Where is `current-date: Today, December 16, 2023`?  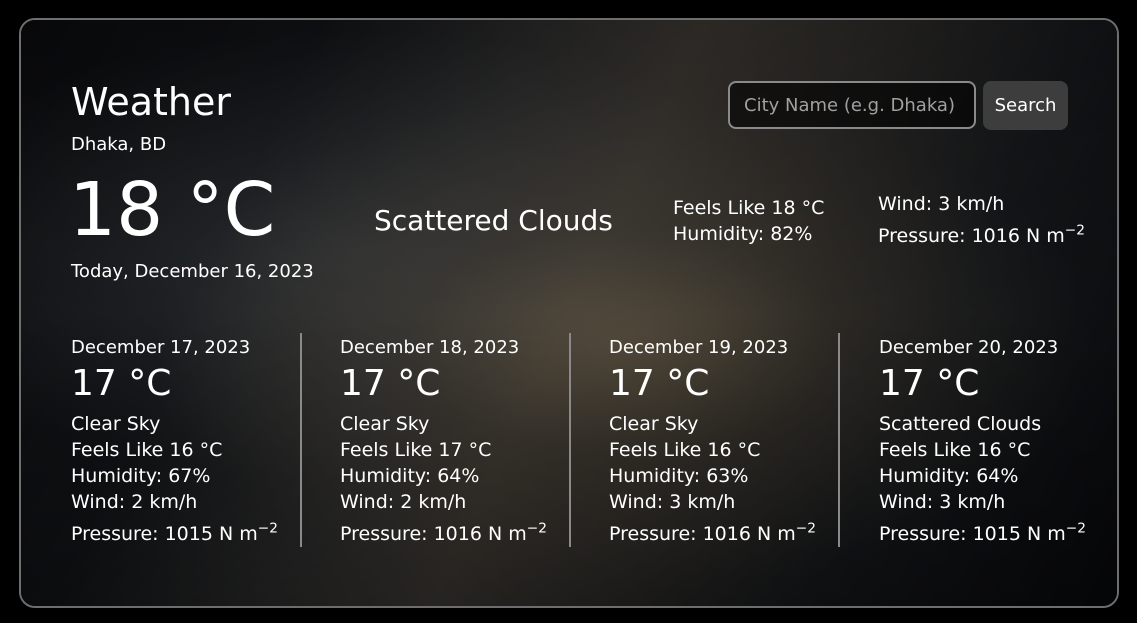
current-date: Today, December 16, 2023 is located at coordinates (192, 271).